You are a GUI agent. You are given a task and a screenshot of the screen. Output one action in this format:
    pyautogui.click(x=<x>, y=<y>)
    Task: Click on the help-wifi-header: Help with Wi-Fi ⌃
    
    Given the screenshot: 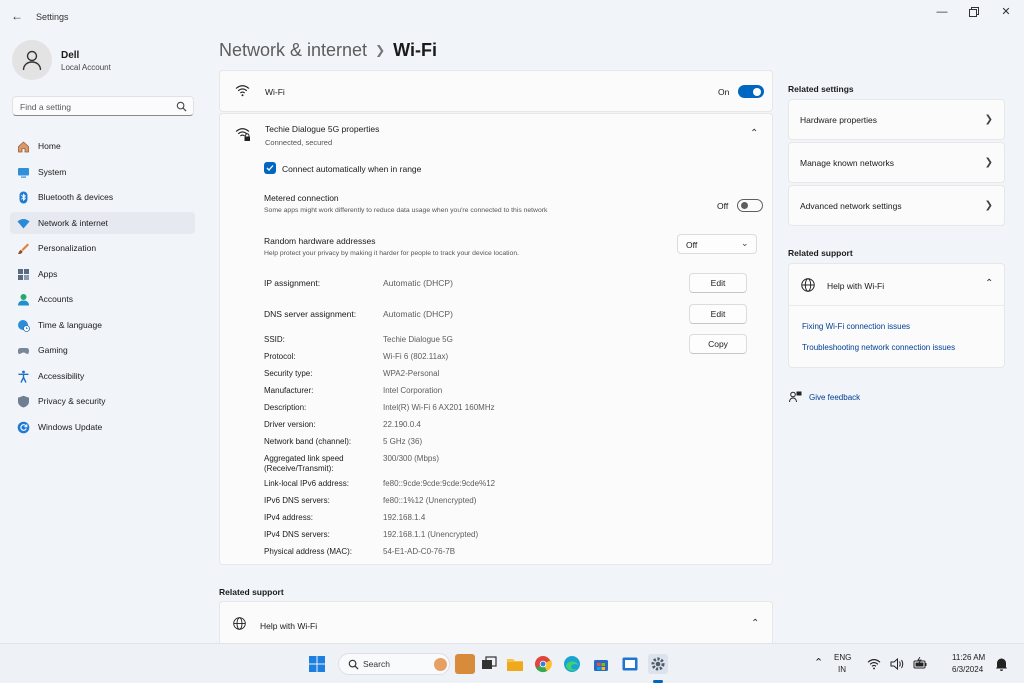 What is the action you would take?
    pyautogui.click(x=896, y=285)
    